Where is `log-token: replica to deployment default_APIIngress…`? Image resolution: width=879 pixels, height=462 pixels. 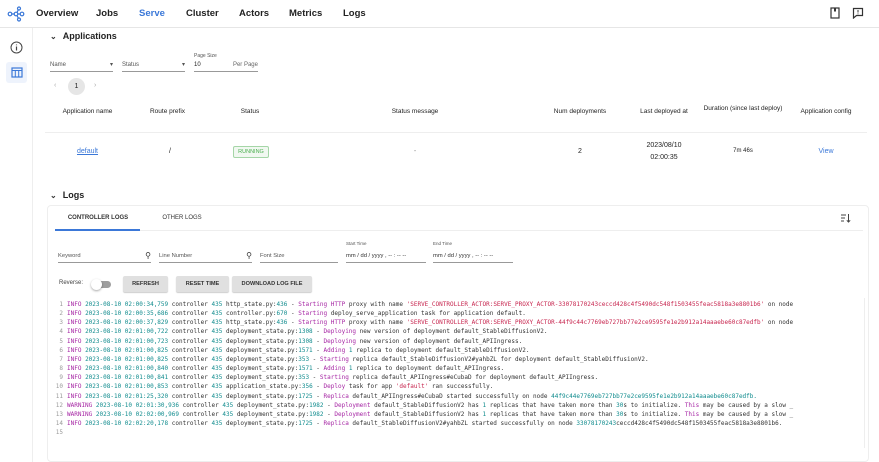 log-token: replica to deployment default_APIIngress… is located at coordinates (428, 369).